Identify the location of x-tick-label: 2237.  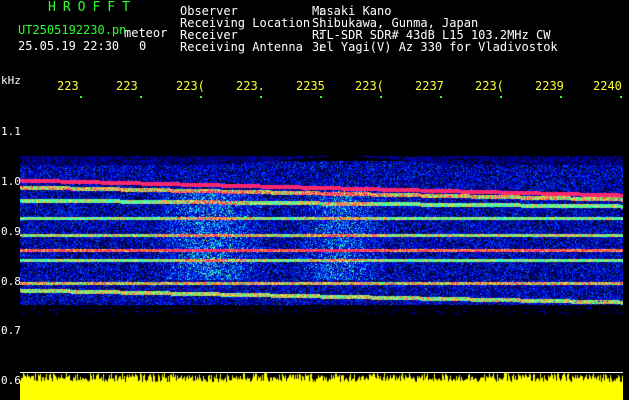
(429, 86).